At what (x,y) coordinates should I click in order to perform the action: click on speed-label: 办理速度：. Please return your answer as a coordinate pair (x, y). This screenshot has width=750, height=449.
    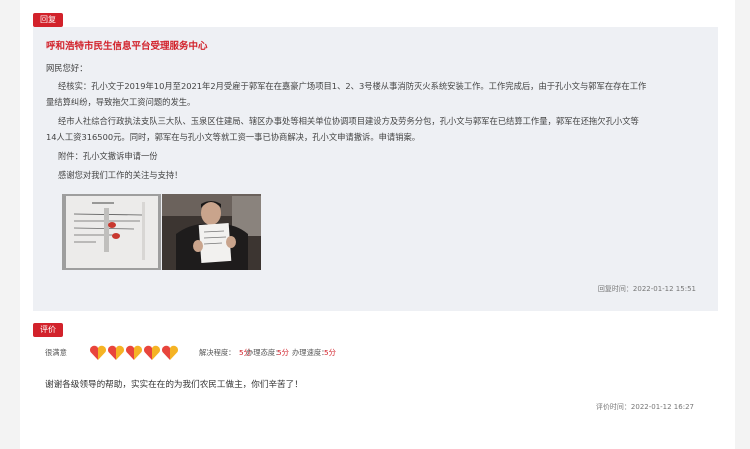
    Looking at the image, I should click on (310, 352).